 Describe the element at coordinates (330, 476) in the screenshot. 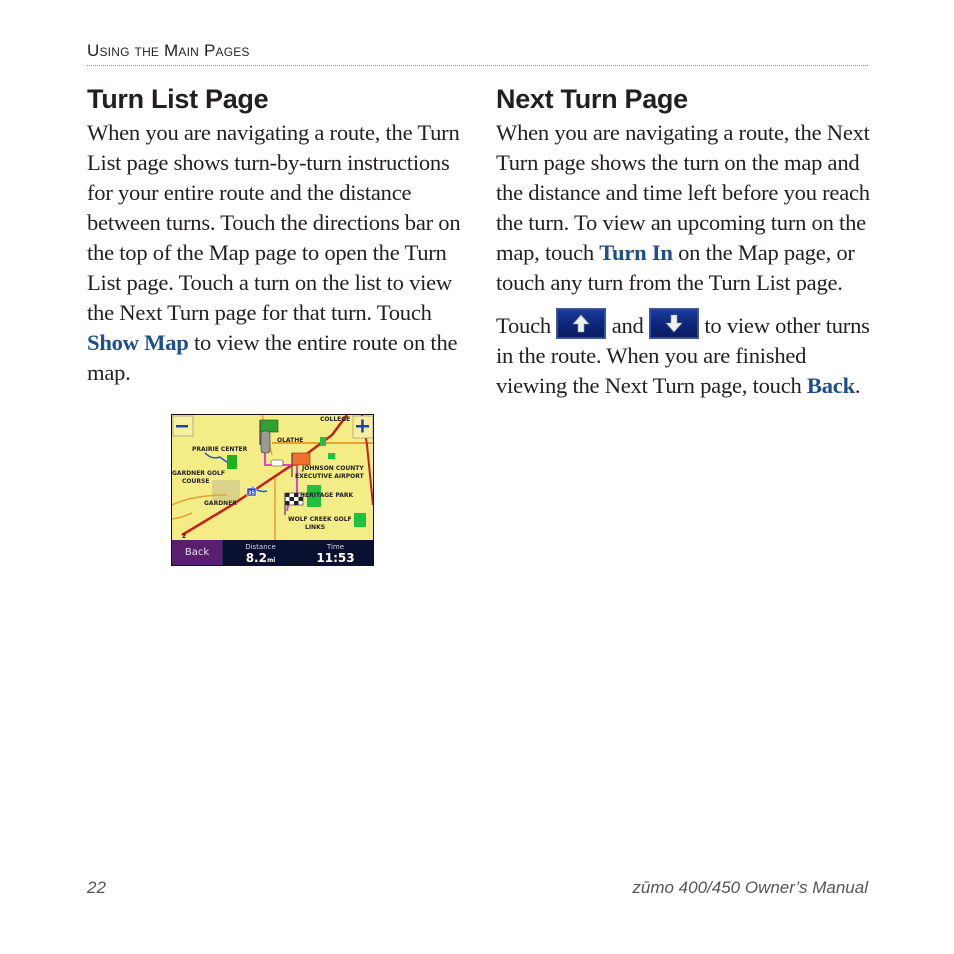

I see `map-label: EXECUTIVE AIRPORT` at that location.